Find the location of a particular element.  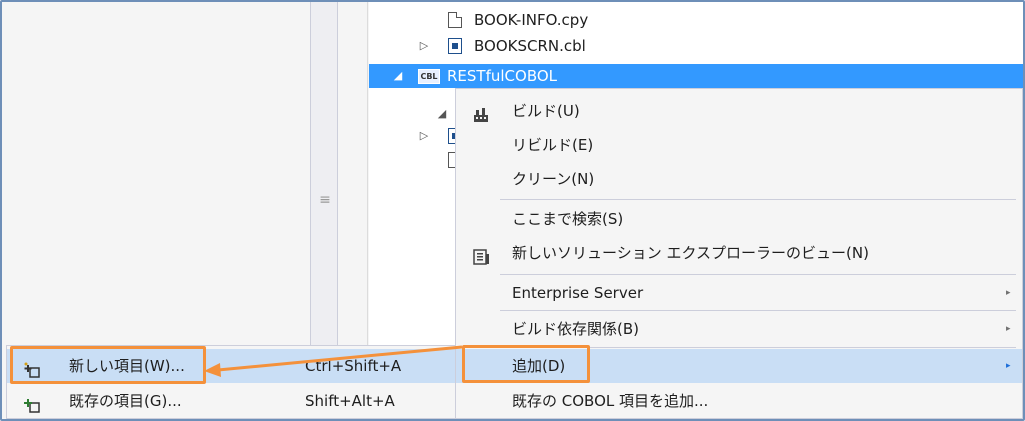

menu-item-build: ビルド(U) is located at coordinates (739, 111).